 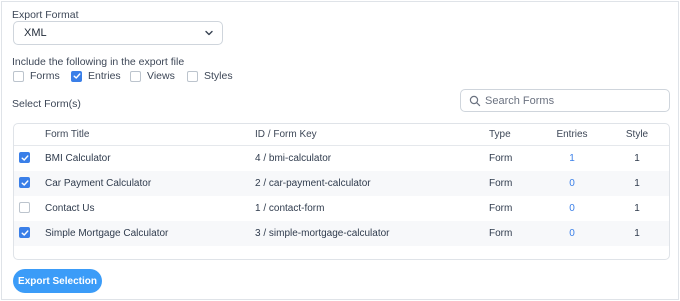 I want to click on include-forms-checkbox, so click(x=18, y=76).